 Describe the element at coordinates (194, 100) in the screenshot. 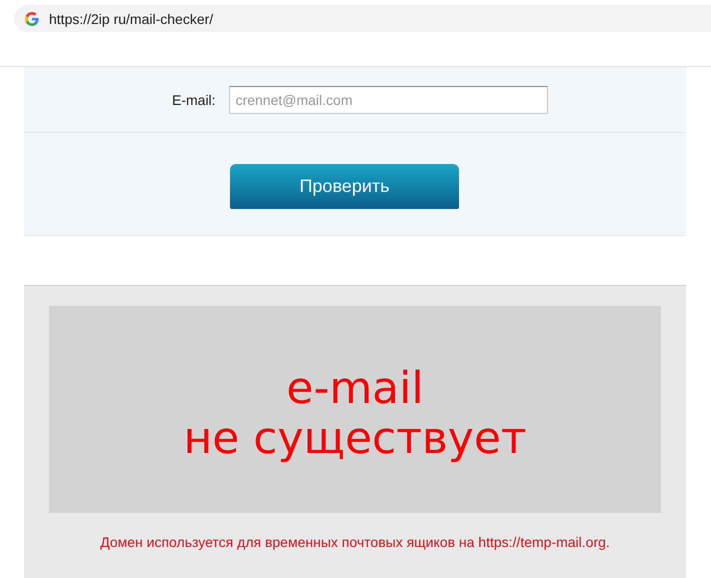

I see `email-label: E-mail:` at that location.